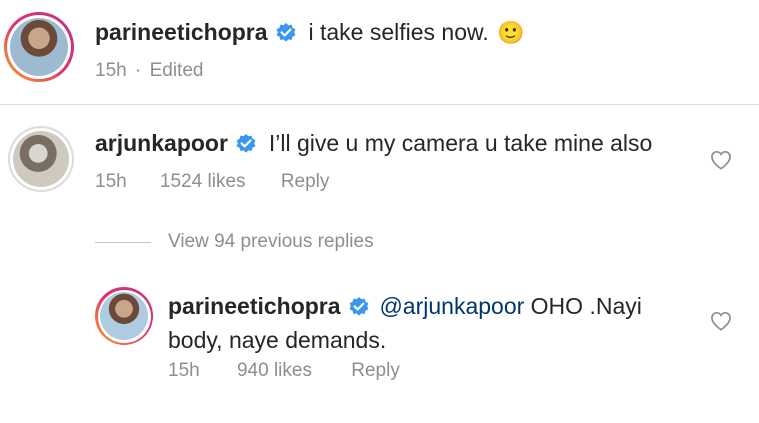 This screenshot has width=759, height=423. What do you see at coordinates (451, 306) in the screenshot?
I see `reply-mention: @arjunkapoor` at bounding box center [451, 306].